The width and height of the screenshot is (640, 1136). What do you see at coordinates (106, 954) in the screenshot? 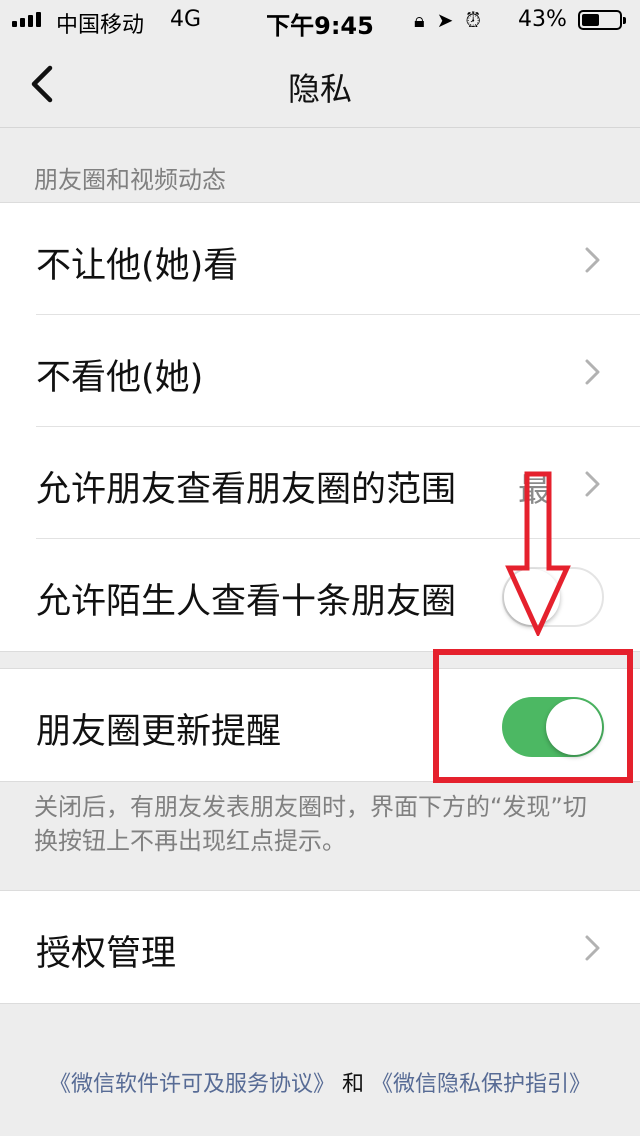
I see `row-label: 授权管理` at bounding box center [106, 954].